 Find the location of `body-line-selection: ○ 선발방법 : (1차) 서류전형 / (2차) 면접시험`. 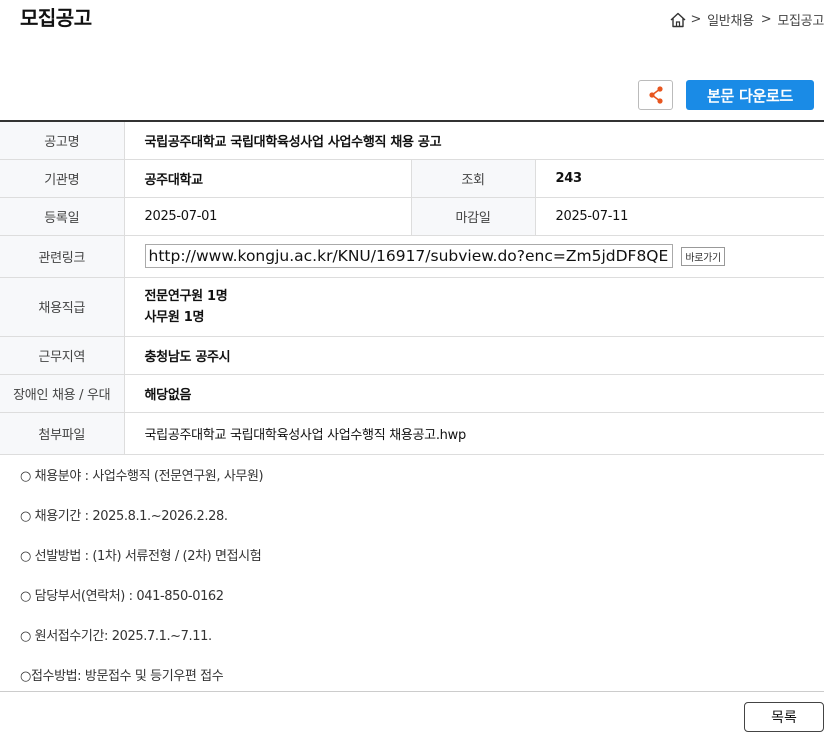

body-line-selection: ○ 선발방법 : (1차) 서류전형 / (2차) 면접시험 is located at coordinates (141, 556).